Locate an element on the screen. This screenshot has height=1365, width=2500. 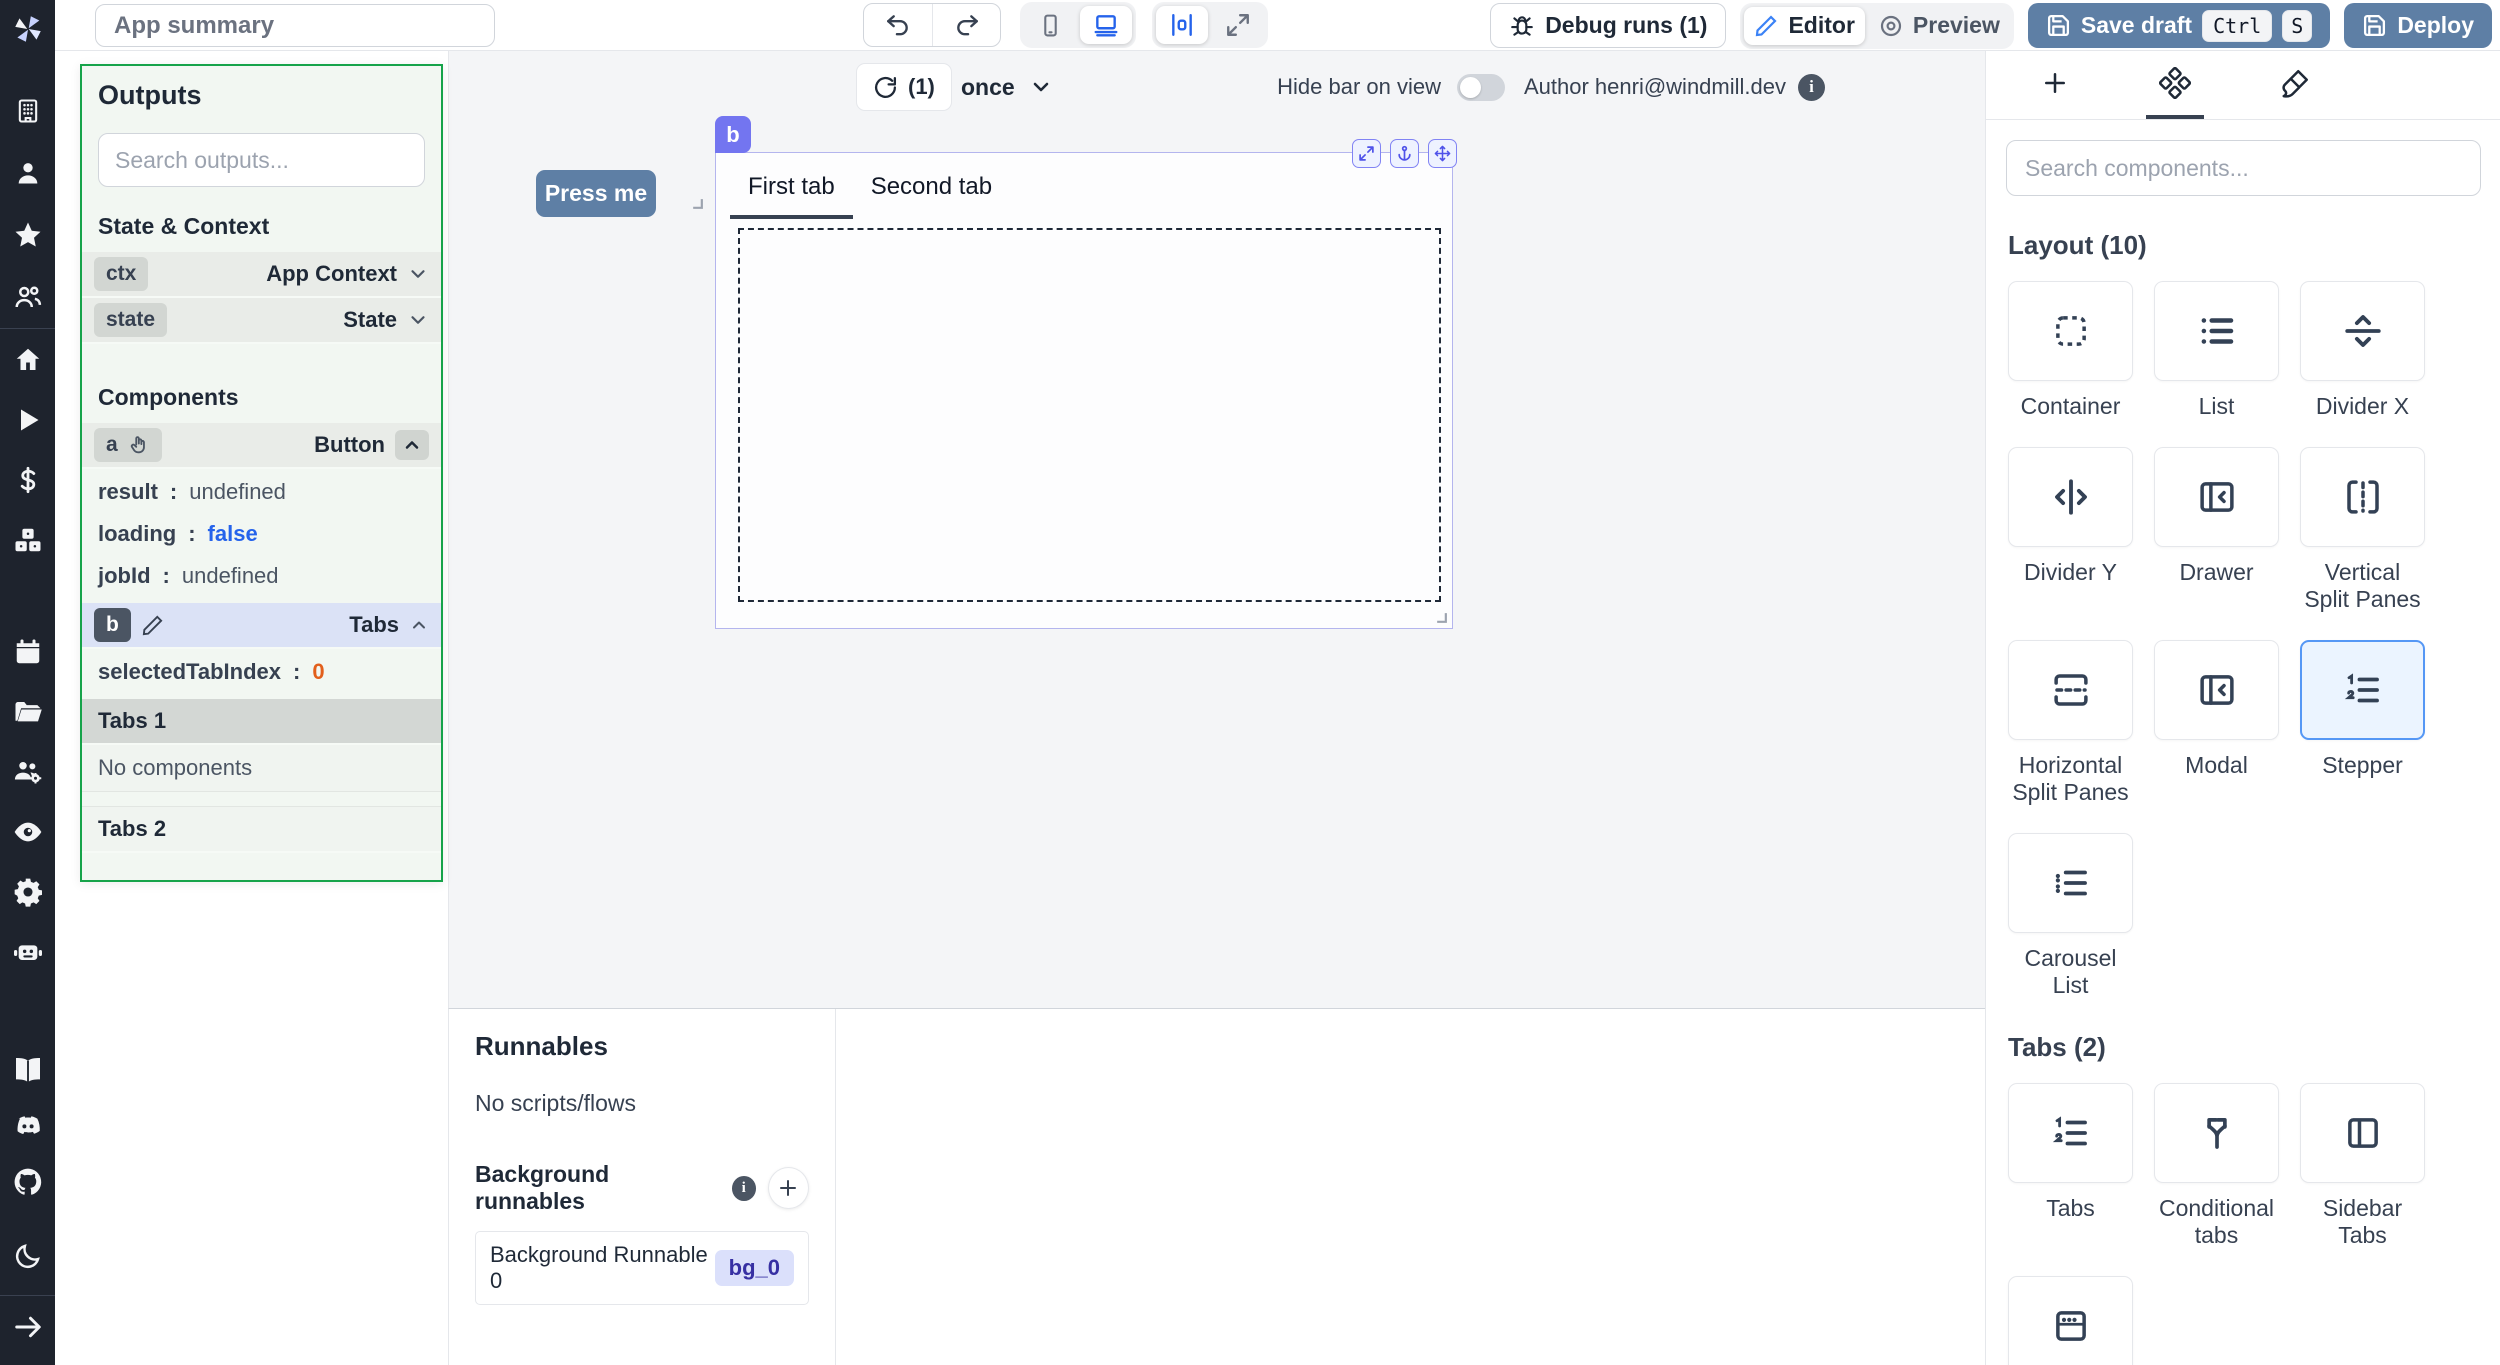
runs-play-icon is located at coordinates (28, 420).